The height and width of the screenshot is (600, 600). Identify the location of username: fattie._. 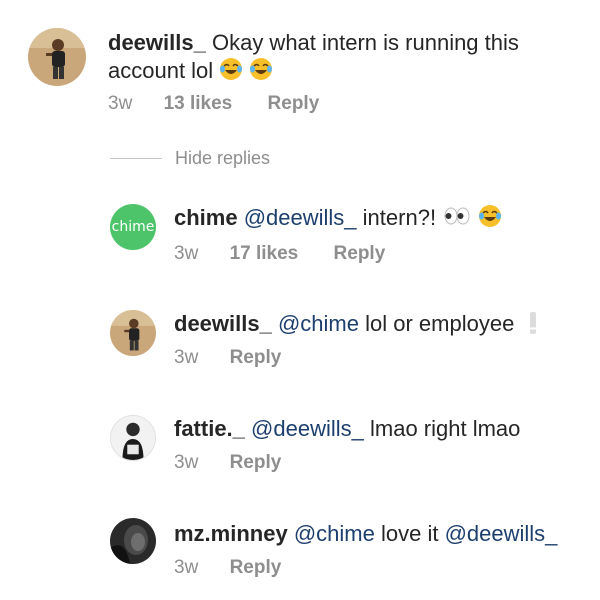
(209, 428).